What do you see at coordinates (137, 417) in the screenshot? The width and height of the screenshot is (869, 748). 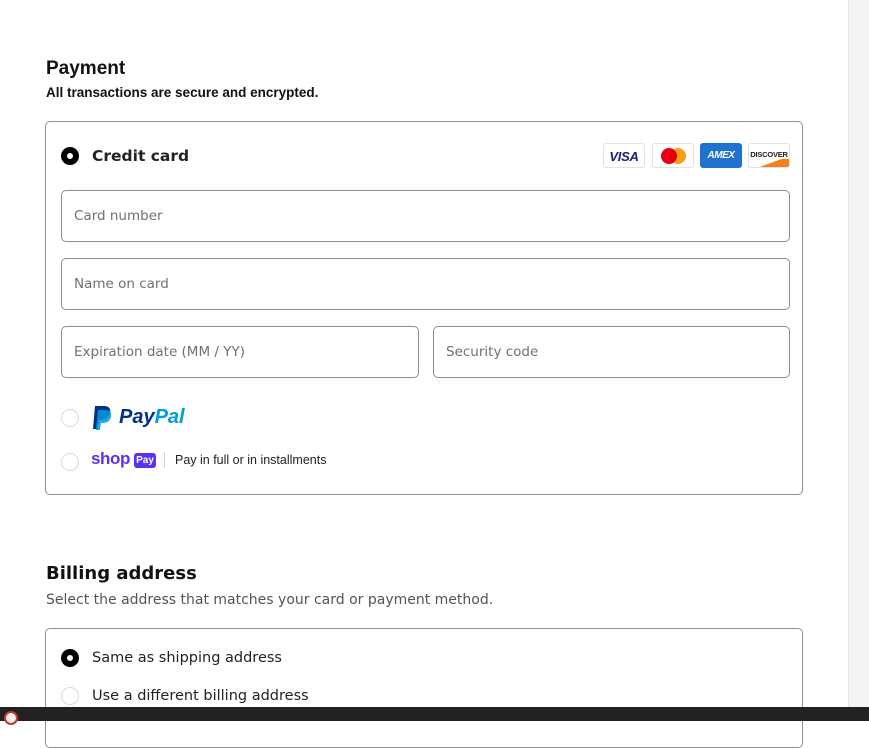 I see `paypal-pay-text: Pay` at bounding box center [137, 417].